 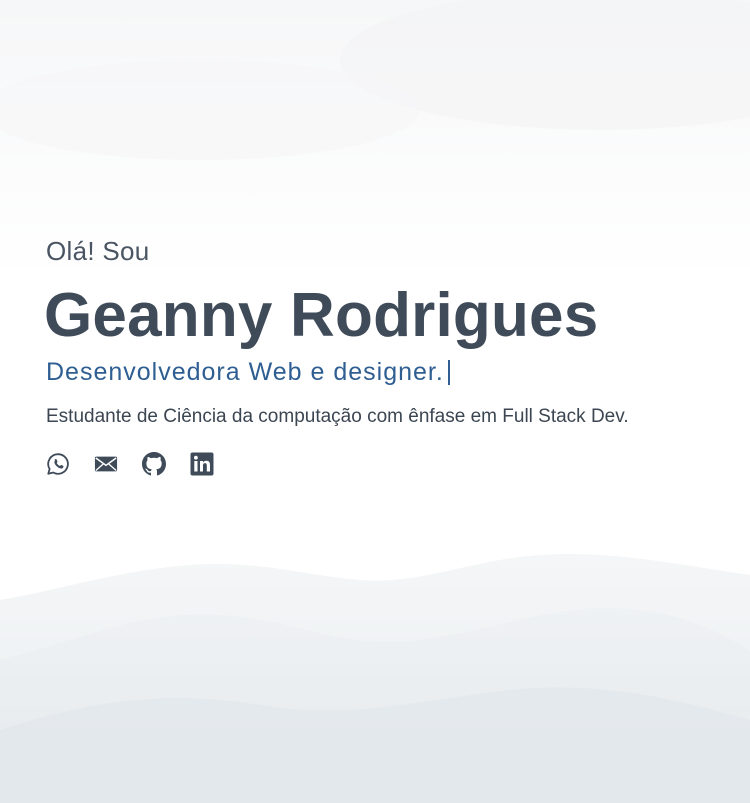 What do you see at coordinates (321, 315) in the screenshot?
I see `hero-name: Geanny Rodrigues` at bounding box center [321, 315].